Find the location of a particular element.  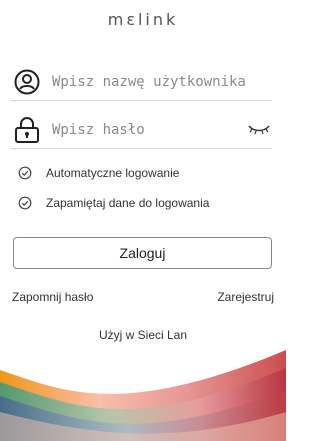

eye-closed-icon is located at coordinates (259, 130).